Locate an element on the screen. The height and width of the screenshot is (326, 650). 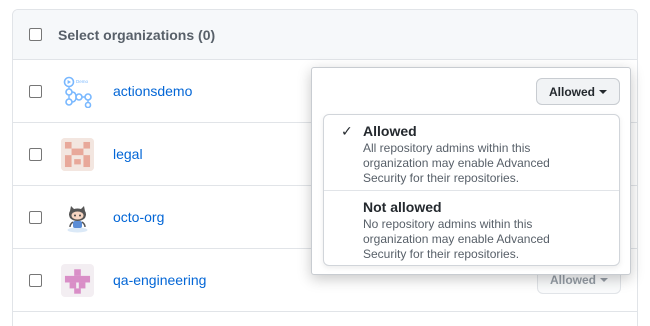
org-name: octo-org is located at coordinates (138, 217).